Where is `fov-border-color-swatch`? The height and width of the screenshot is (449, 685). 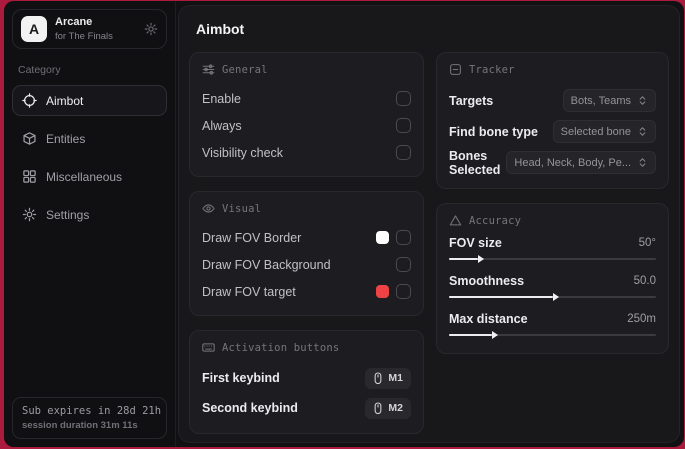 fov-border-color-swatch is located at coordinates (383, 237).